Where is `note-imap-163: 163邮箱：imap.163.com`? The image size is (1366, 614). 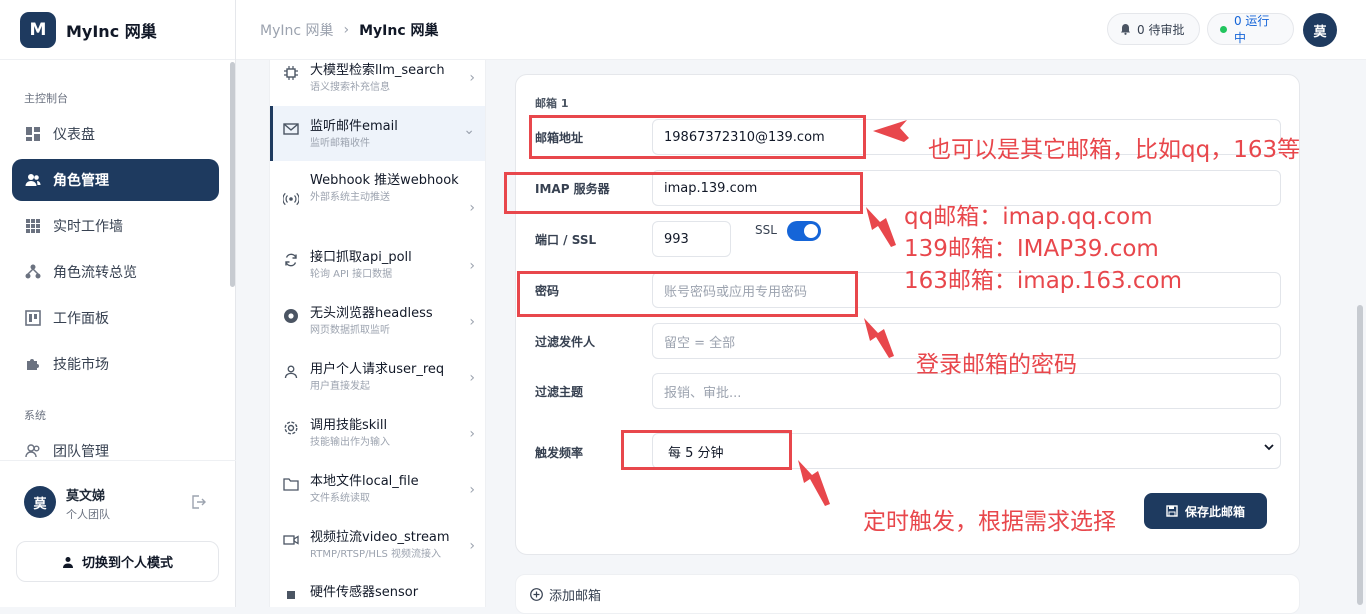
note-imap-163: 163邮箱：imap.163.com is located at coordinates (1043, 281).